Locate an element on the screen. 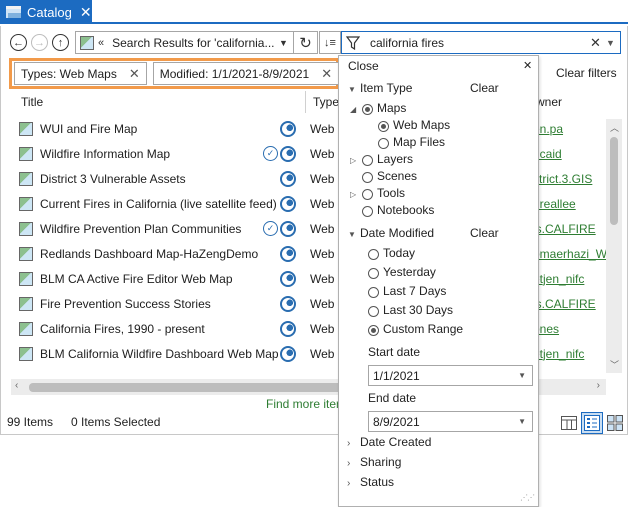  owner-link: omaerhazi_W is located at coordinates (570, 254).